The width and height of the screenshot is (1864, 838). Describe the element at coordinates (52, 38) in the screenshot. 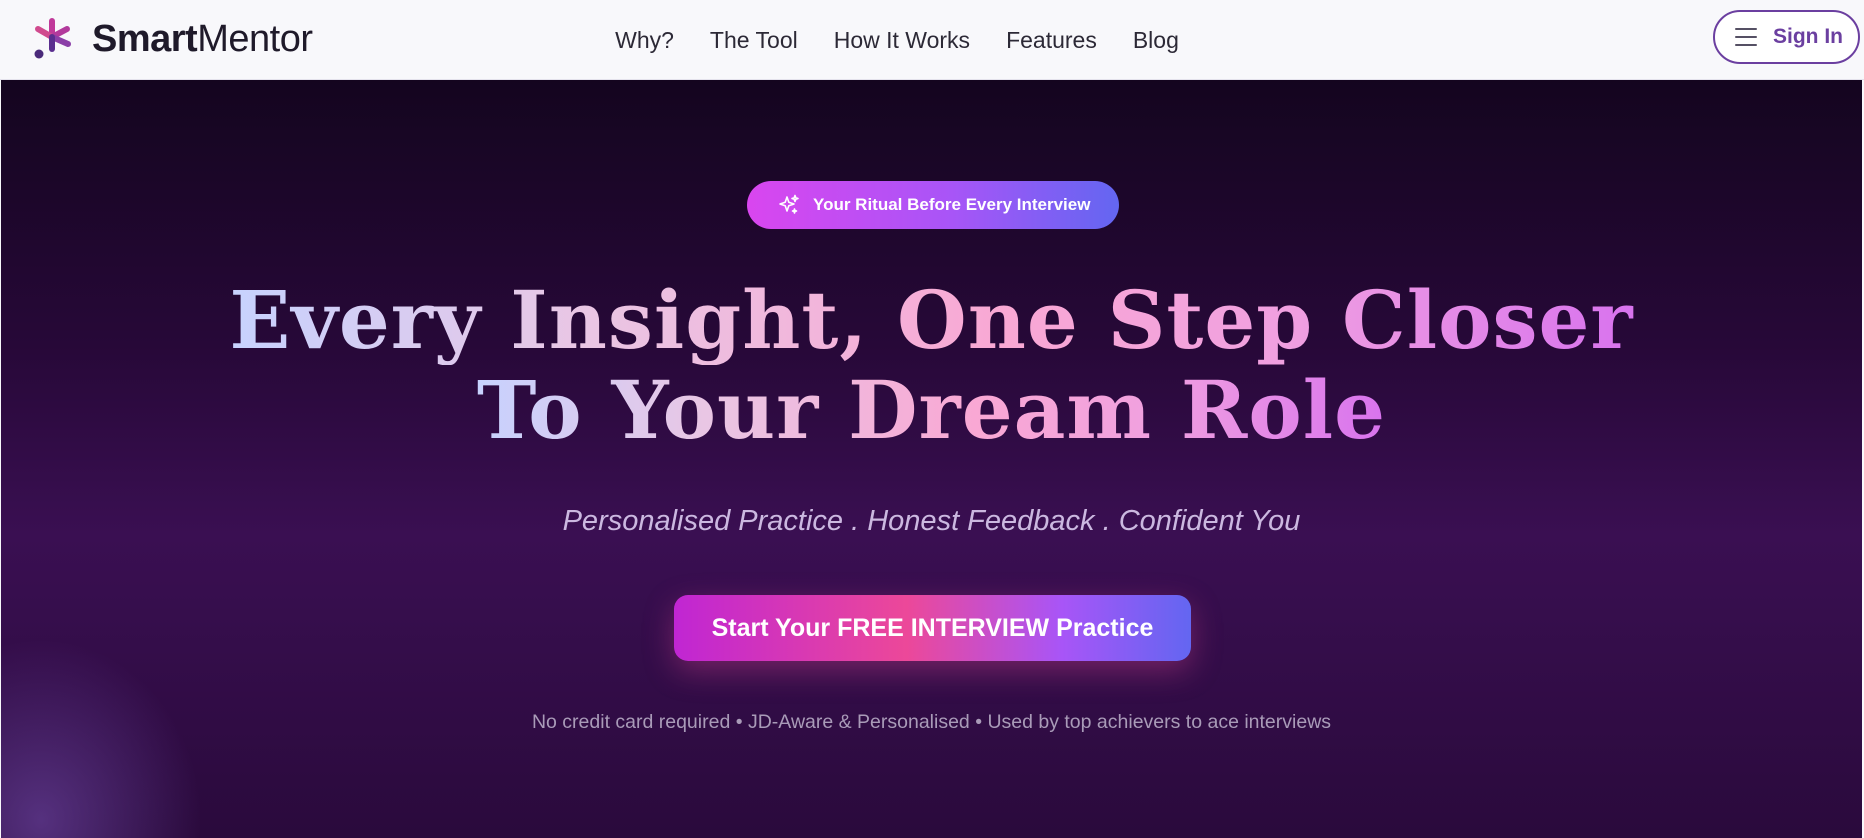

I see `smartmentor-logo-icon` at that location.